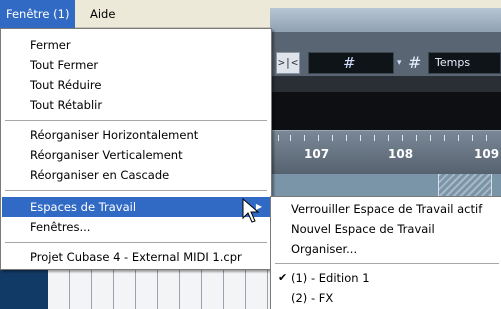  I want to click on menu-item-cascade: Réorganiser en Cascade, so click(136, 175).